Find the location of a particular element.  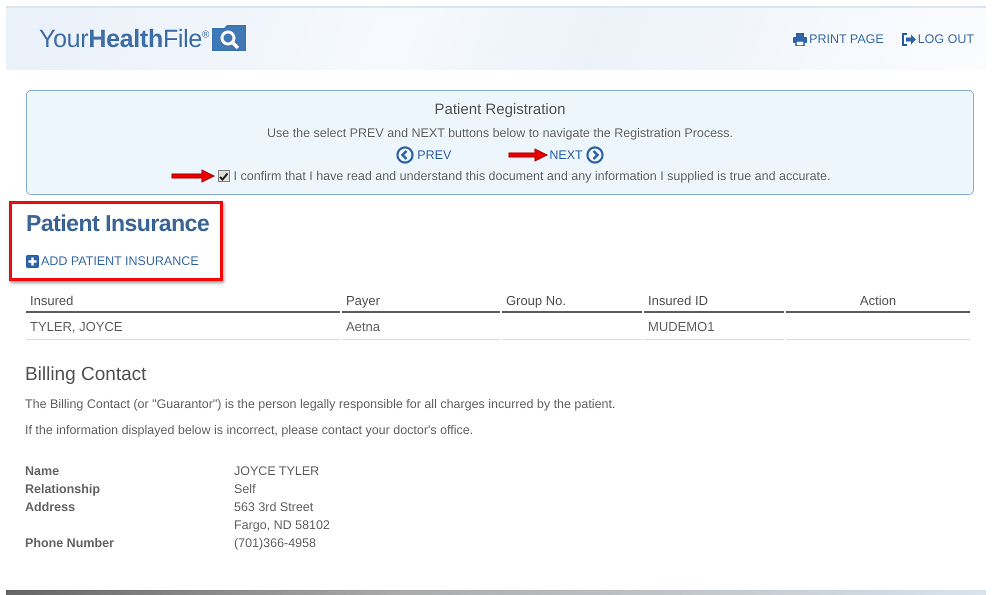

section-heading: Billing Contact is located at coordinates (86, 375).